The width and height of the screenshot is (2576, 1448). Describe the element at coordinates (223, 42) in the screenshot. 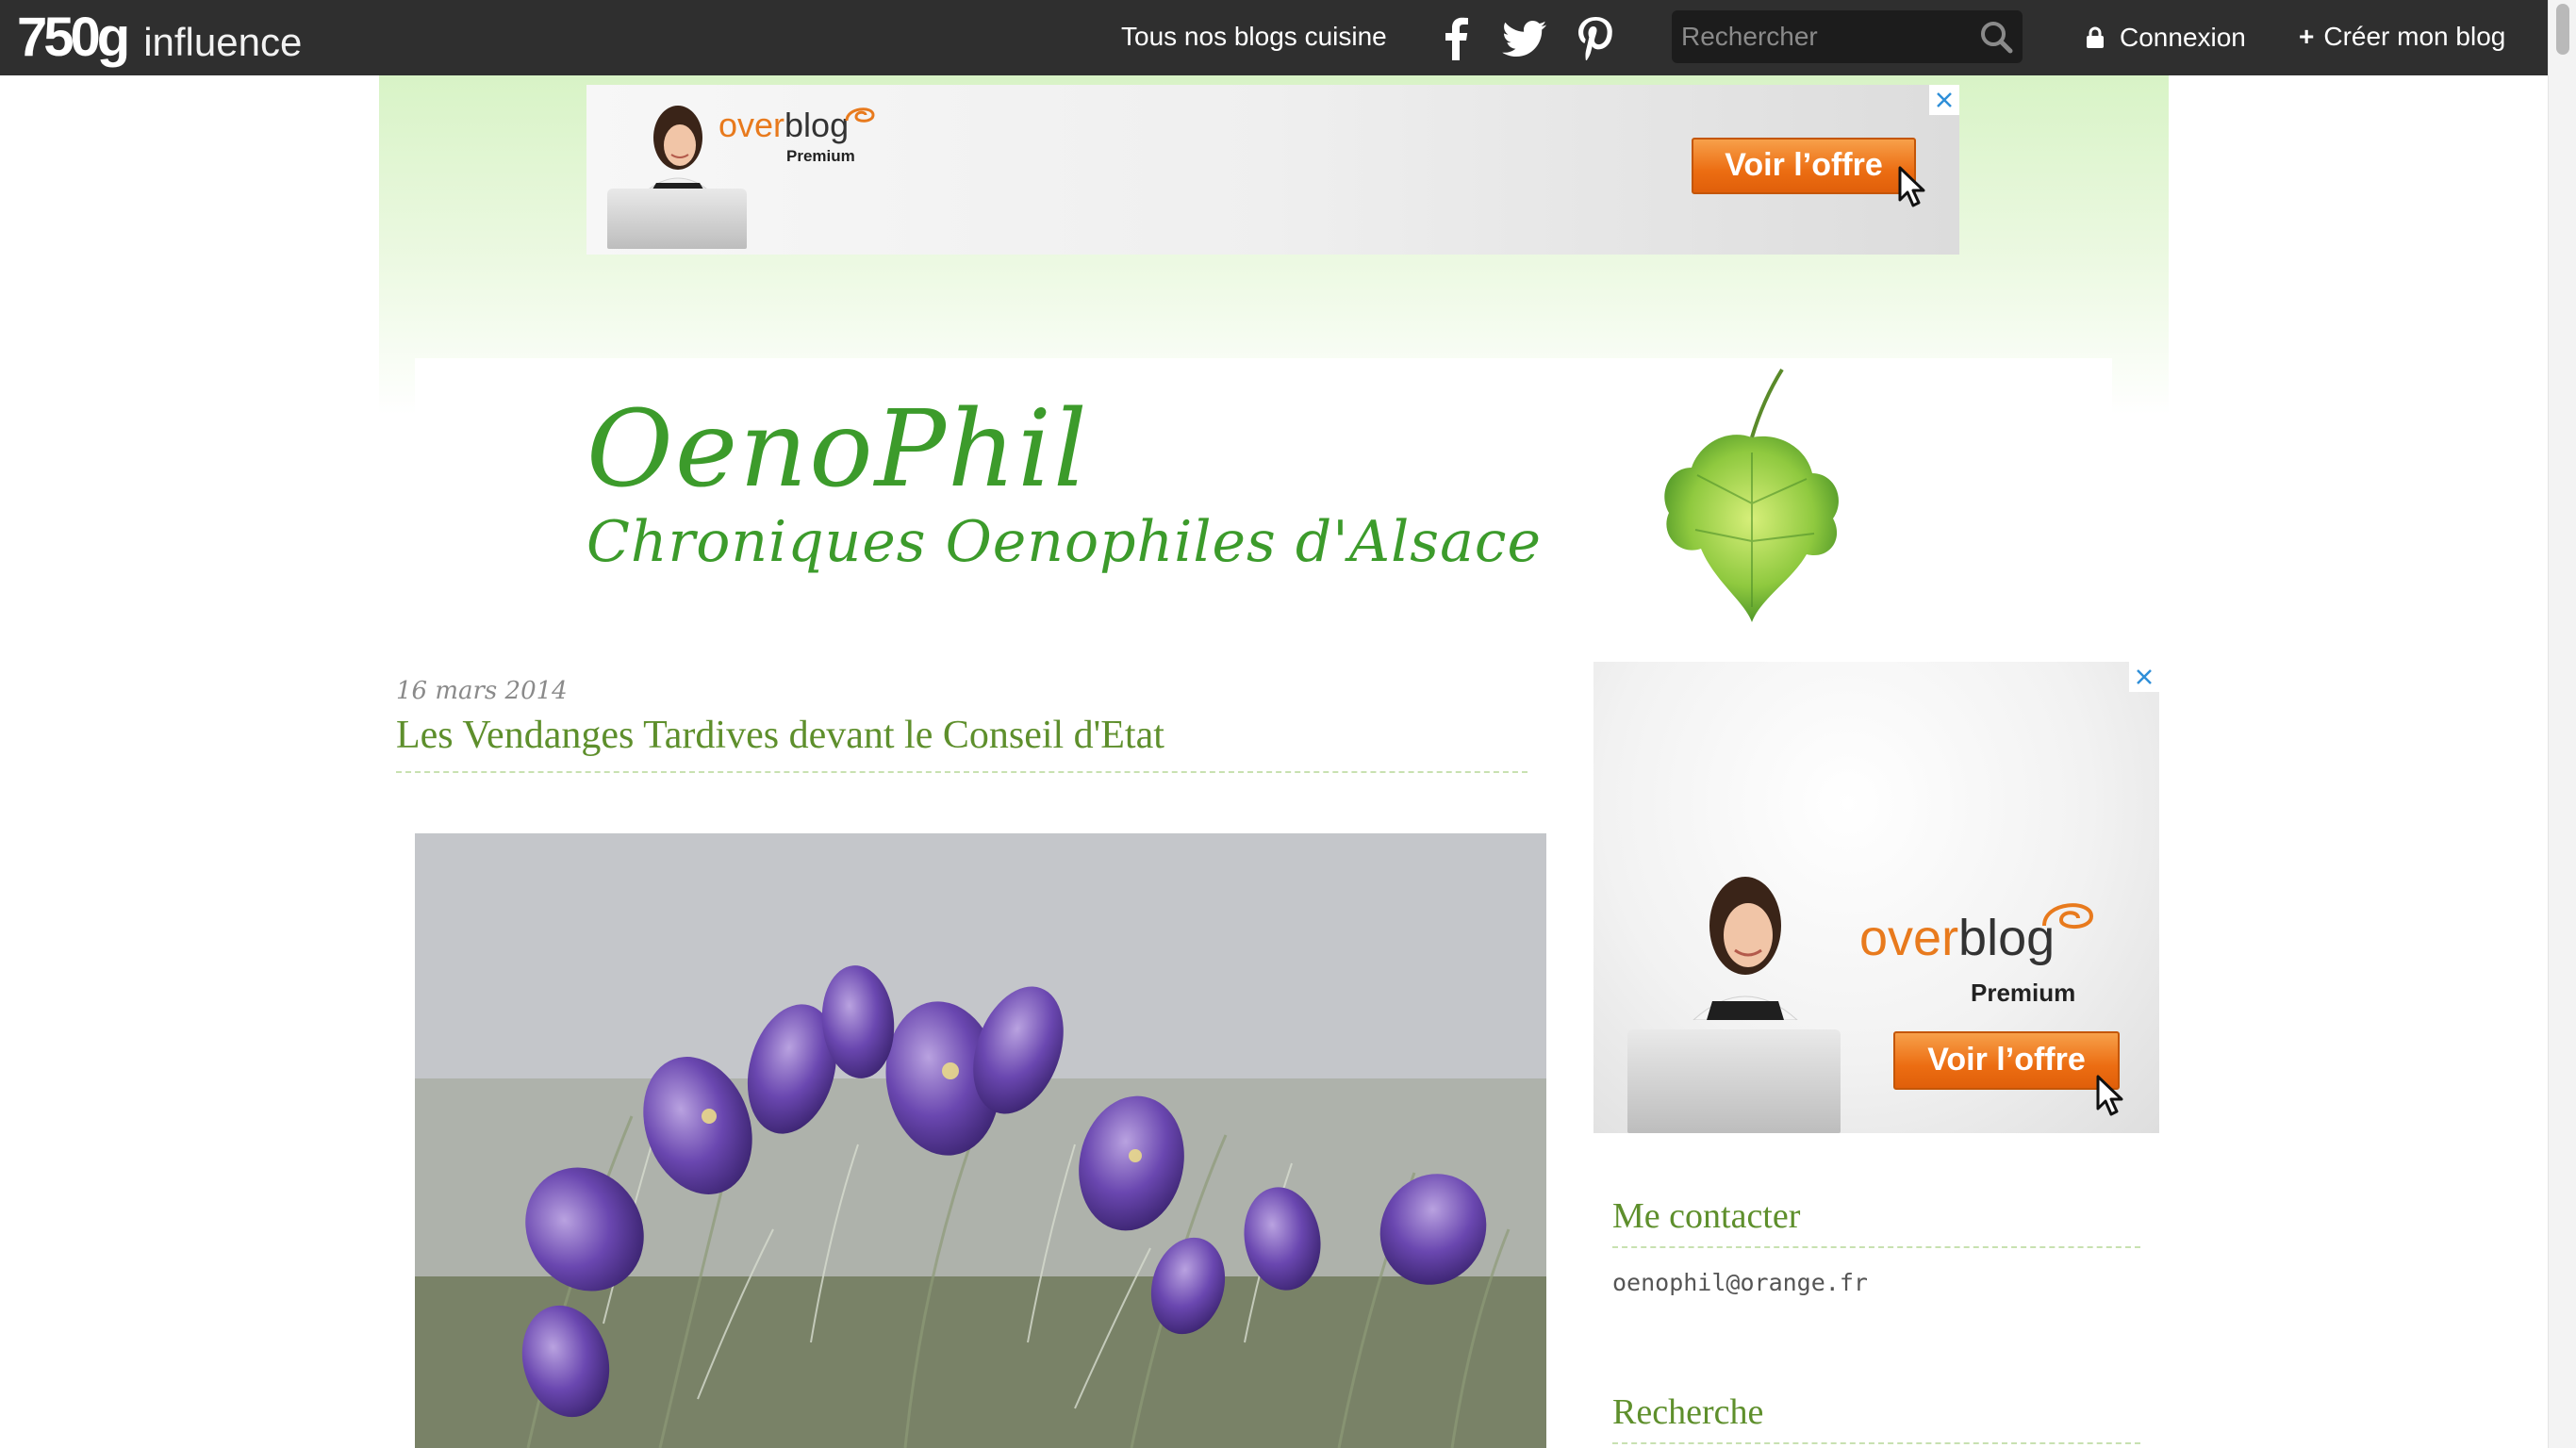

I see `logo-word: influence` at that location.